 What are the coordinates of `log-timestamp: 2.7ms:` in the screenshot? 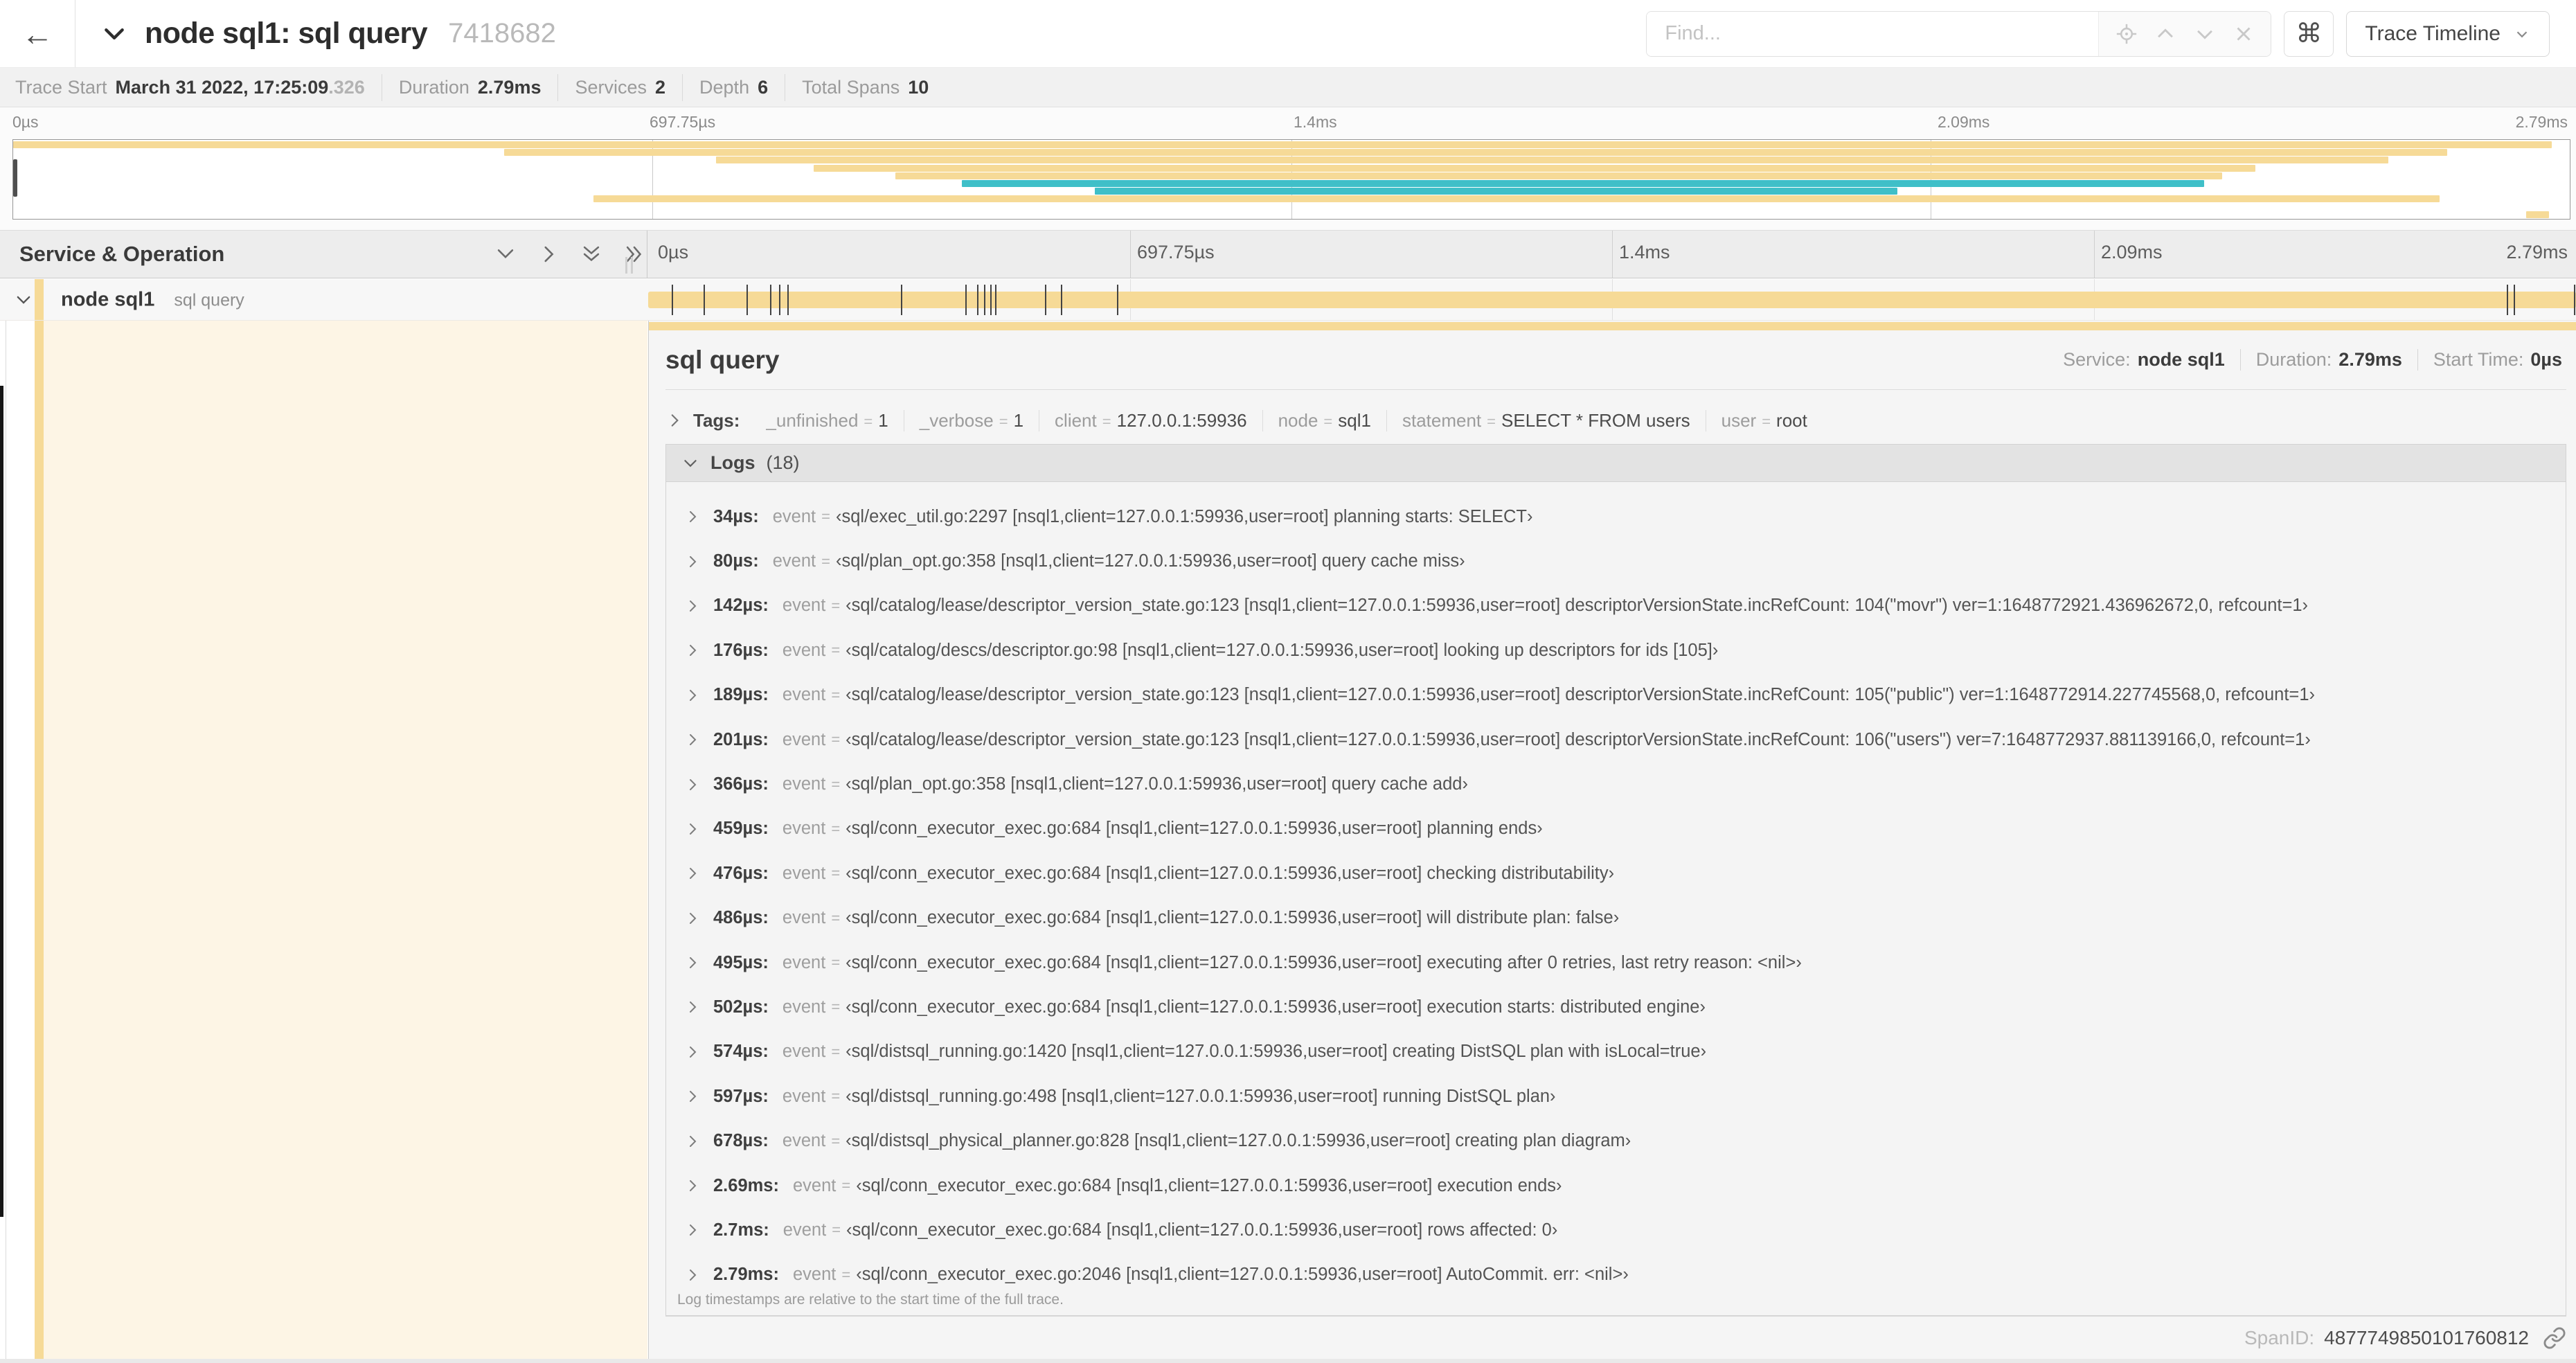 It's located at (741, 1230).